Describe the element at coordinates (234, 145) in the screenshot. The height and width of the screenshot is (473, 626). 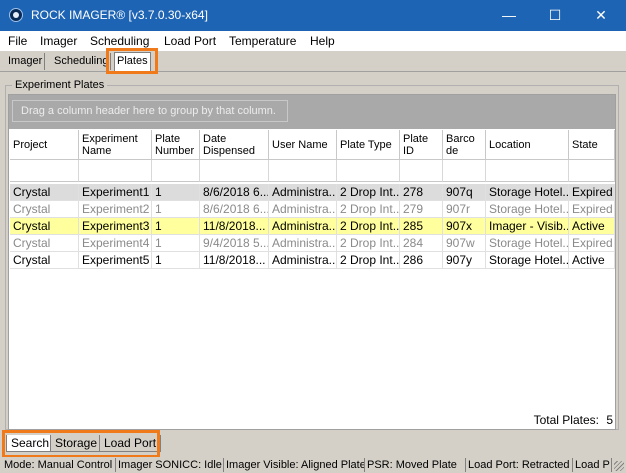
I see `column-header-date-dispensed: Date Dispensed` at that location.